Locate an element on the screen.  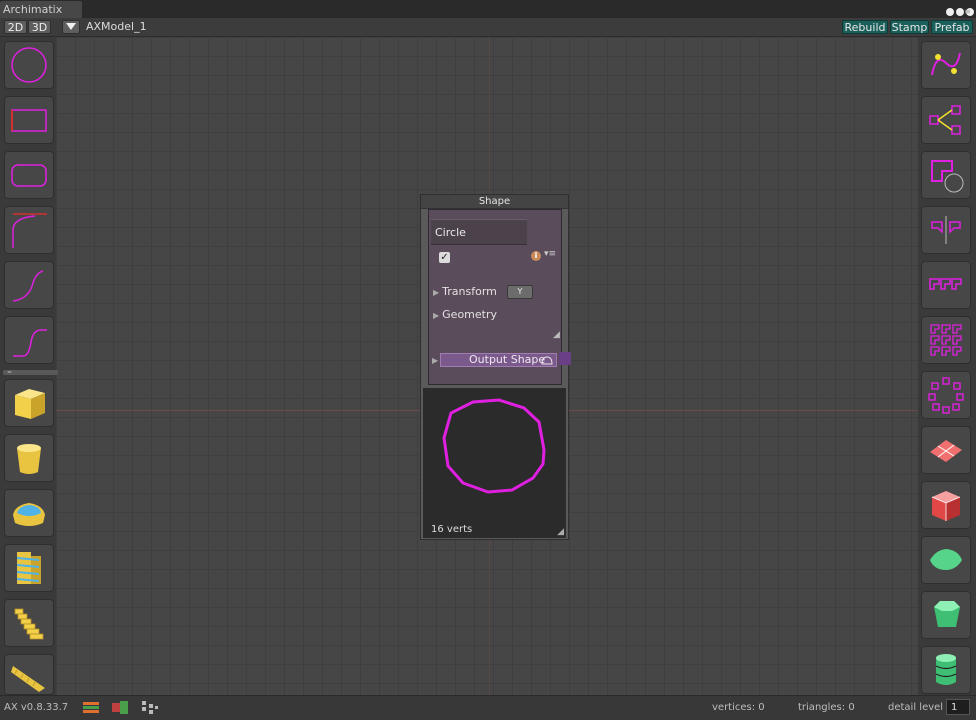
box-icon is located at coordinates (30, 404).